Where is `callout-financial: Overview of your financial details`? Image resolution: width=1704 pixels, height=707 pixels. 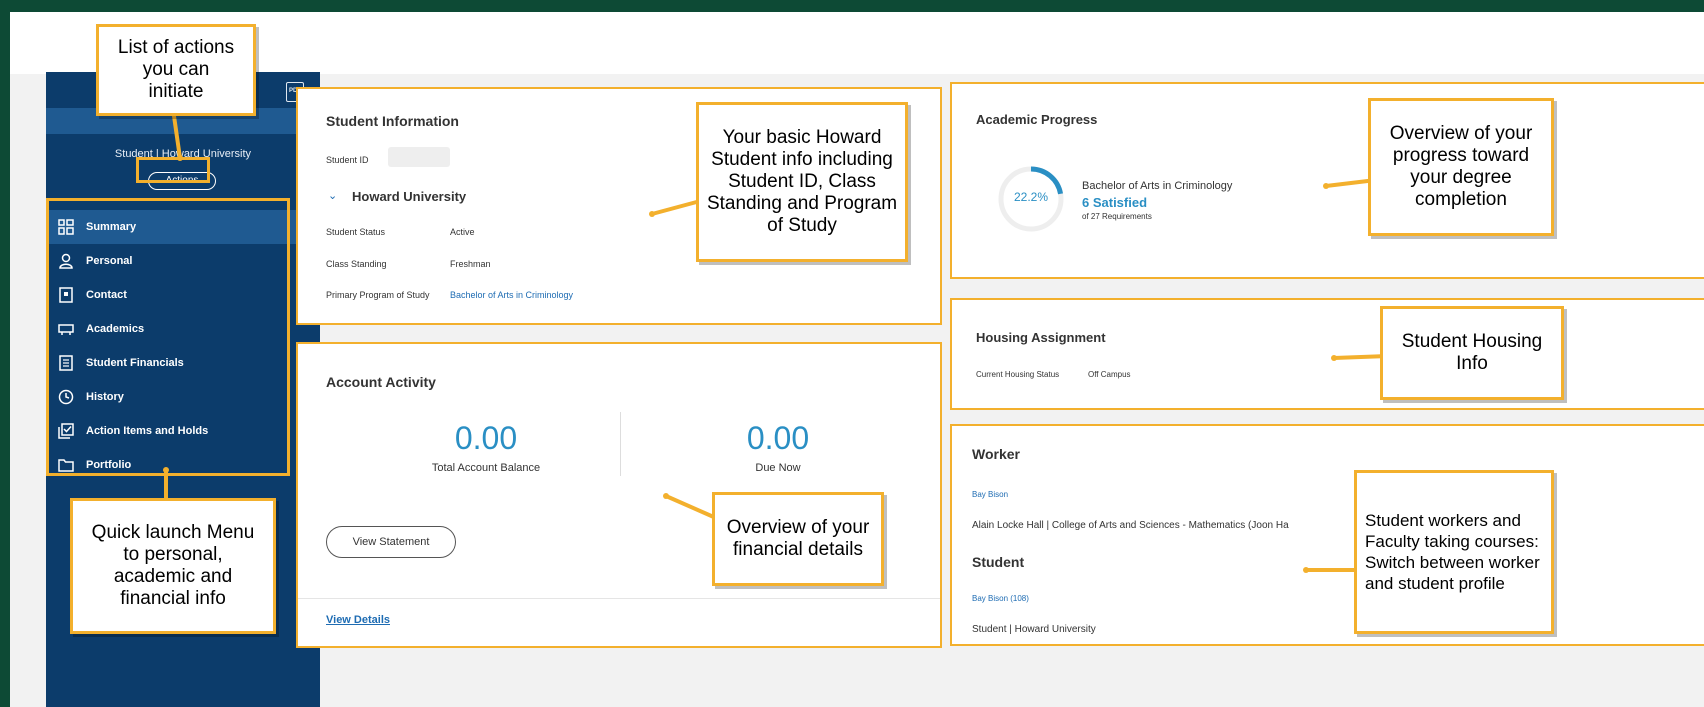
callout-financial: Overview of your financial details is located at coordinates (798, 539).